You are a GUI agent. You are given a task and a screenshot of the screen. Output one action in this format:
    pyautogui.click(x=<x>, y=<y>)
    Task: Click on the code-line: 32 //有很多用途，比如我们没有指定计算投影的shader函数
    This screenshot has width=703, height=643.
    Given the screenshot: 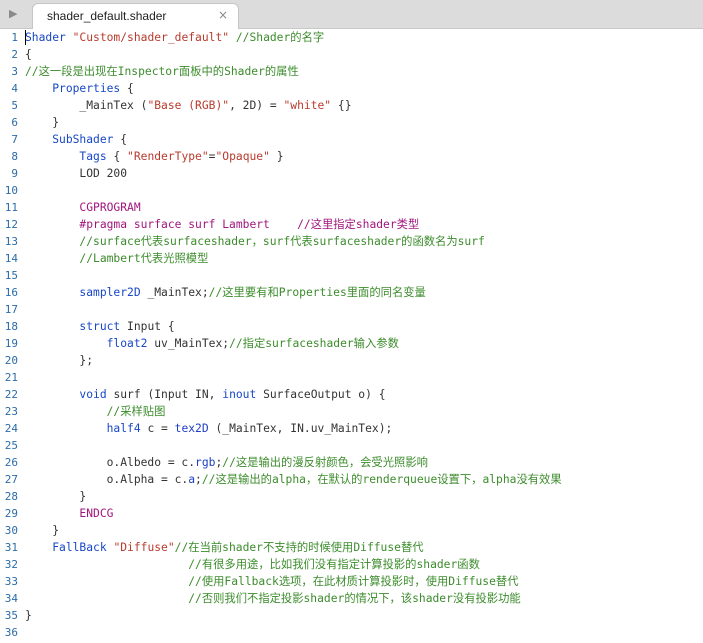 What is the action you would take?
    pyautogui.click(x=351, y=564)
    